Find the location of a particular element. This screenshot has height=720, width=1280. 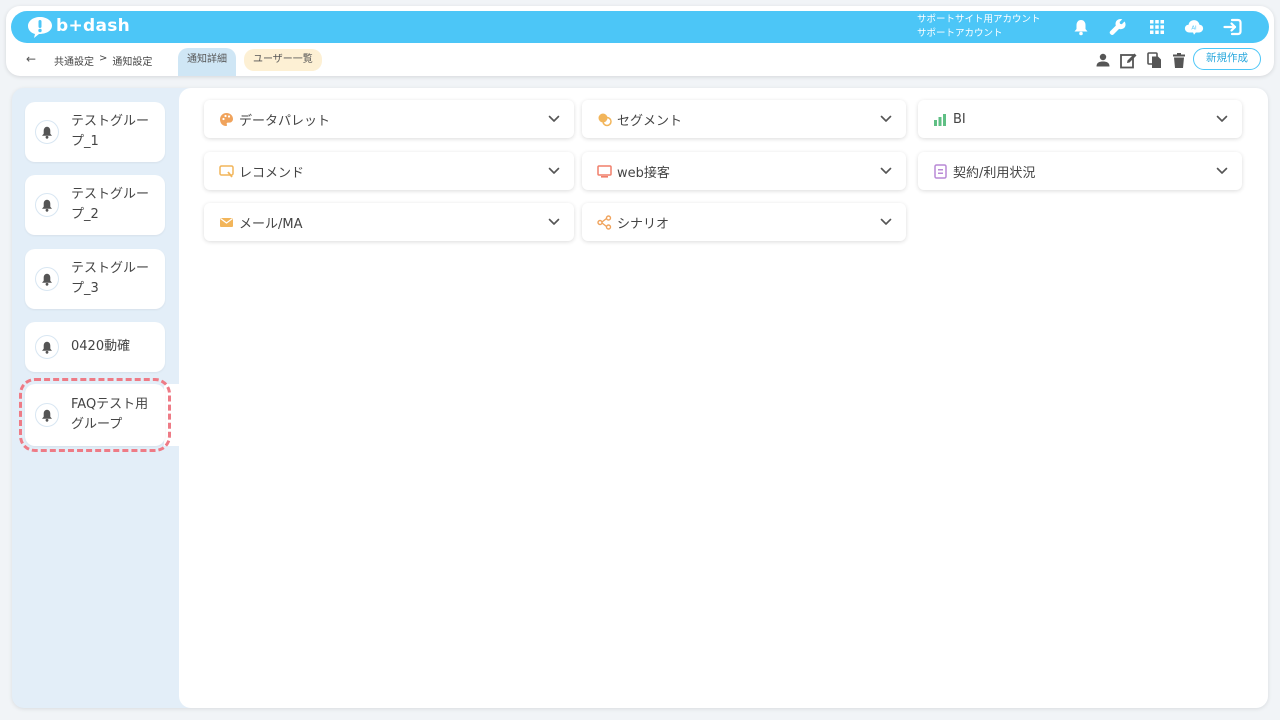

group-label: テストグループ_3 is located at coordinates (110, 278).